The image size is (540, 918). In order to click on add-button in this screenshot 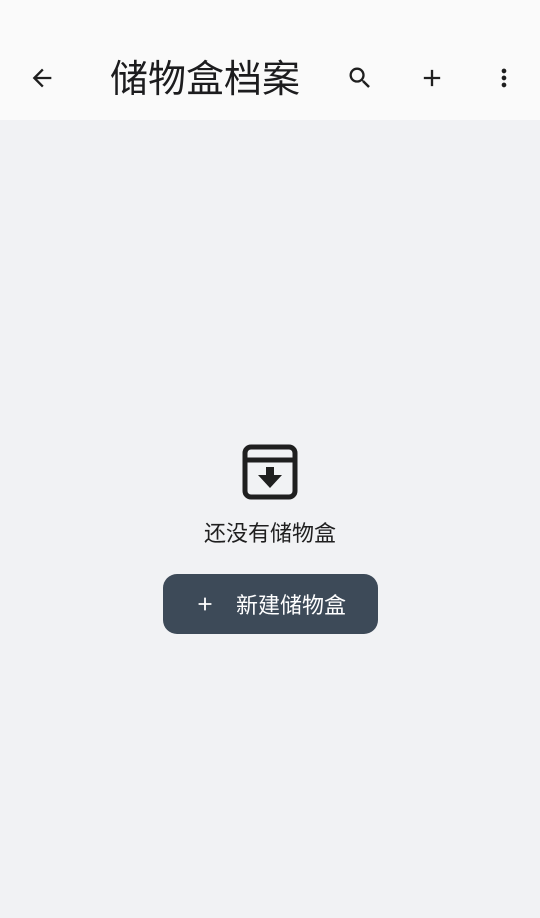, I will do `click(432, 78)`.